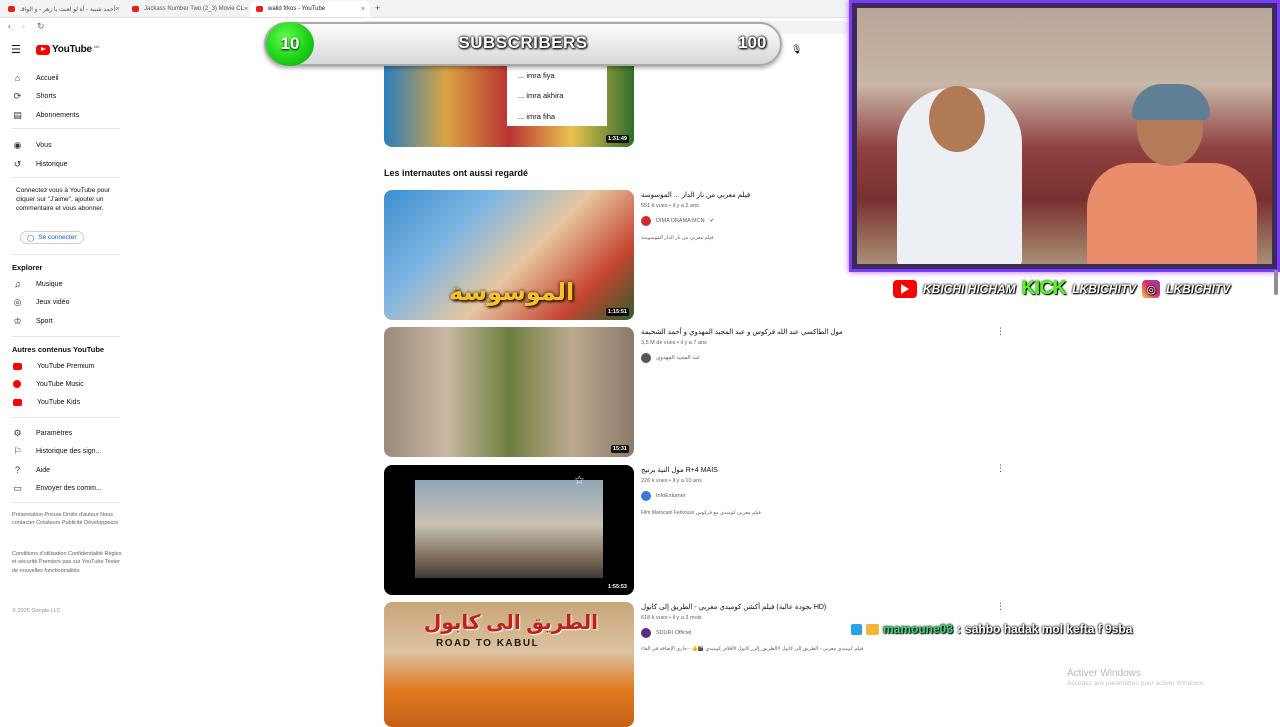 This screenshot has width=1280, height=727. Describe the element at coordinates (17, 366) in the screenshot. I see `youtube-premium-icon` at that location.